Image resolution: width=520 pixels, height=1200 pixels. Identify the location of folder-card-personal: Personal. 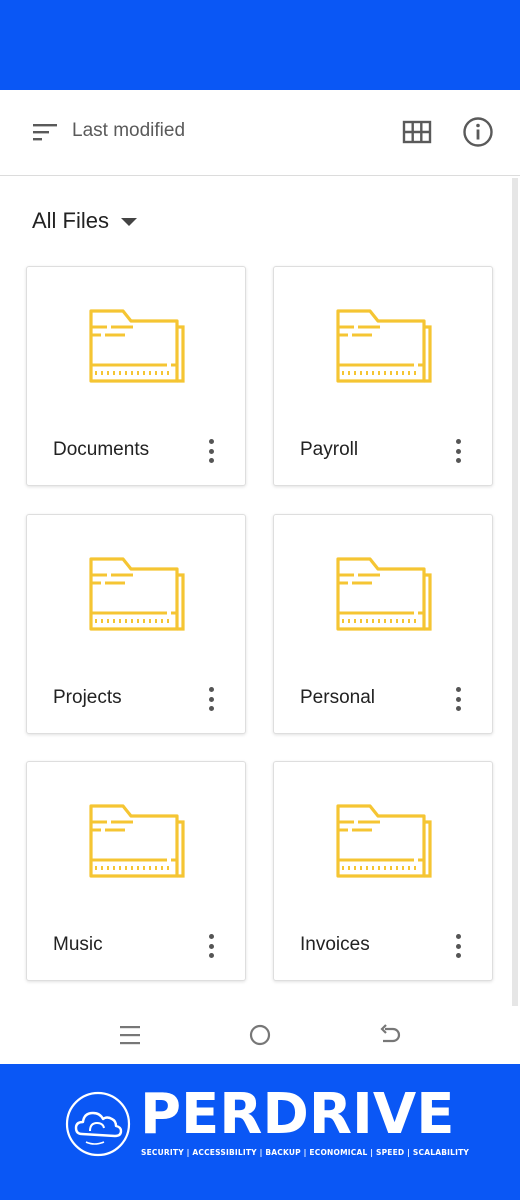
(383, 624).